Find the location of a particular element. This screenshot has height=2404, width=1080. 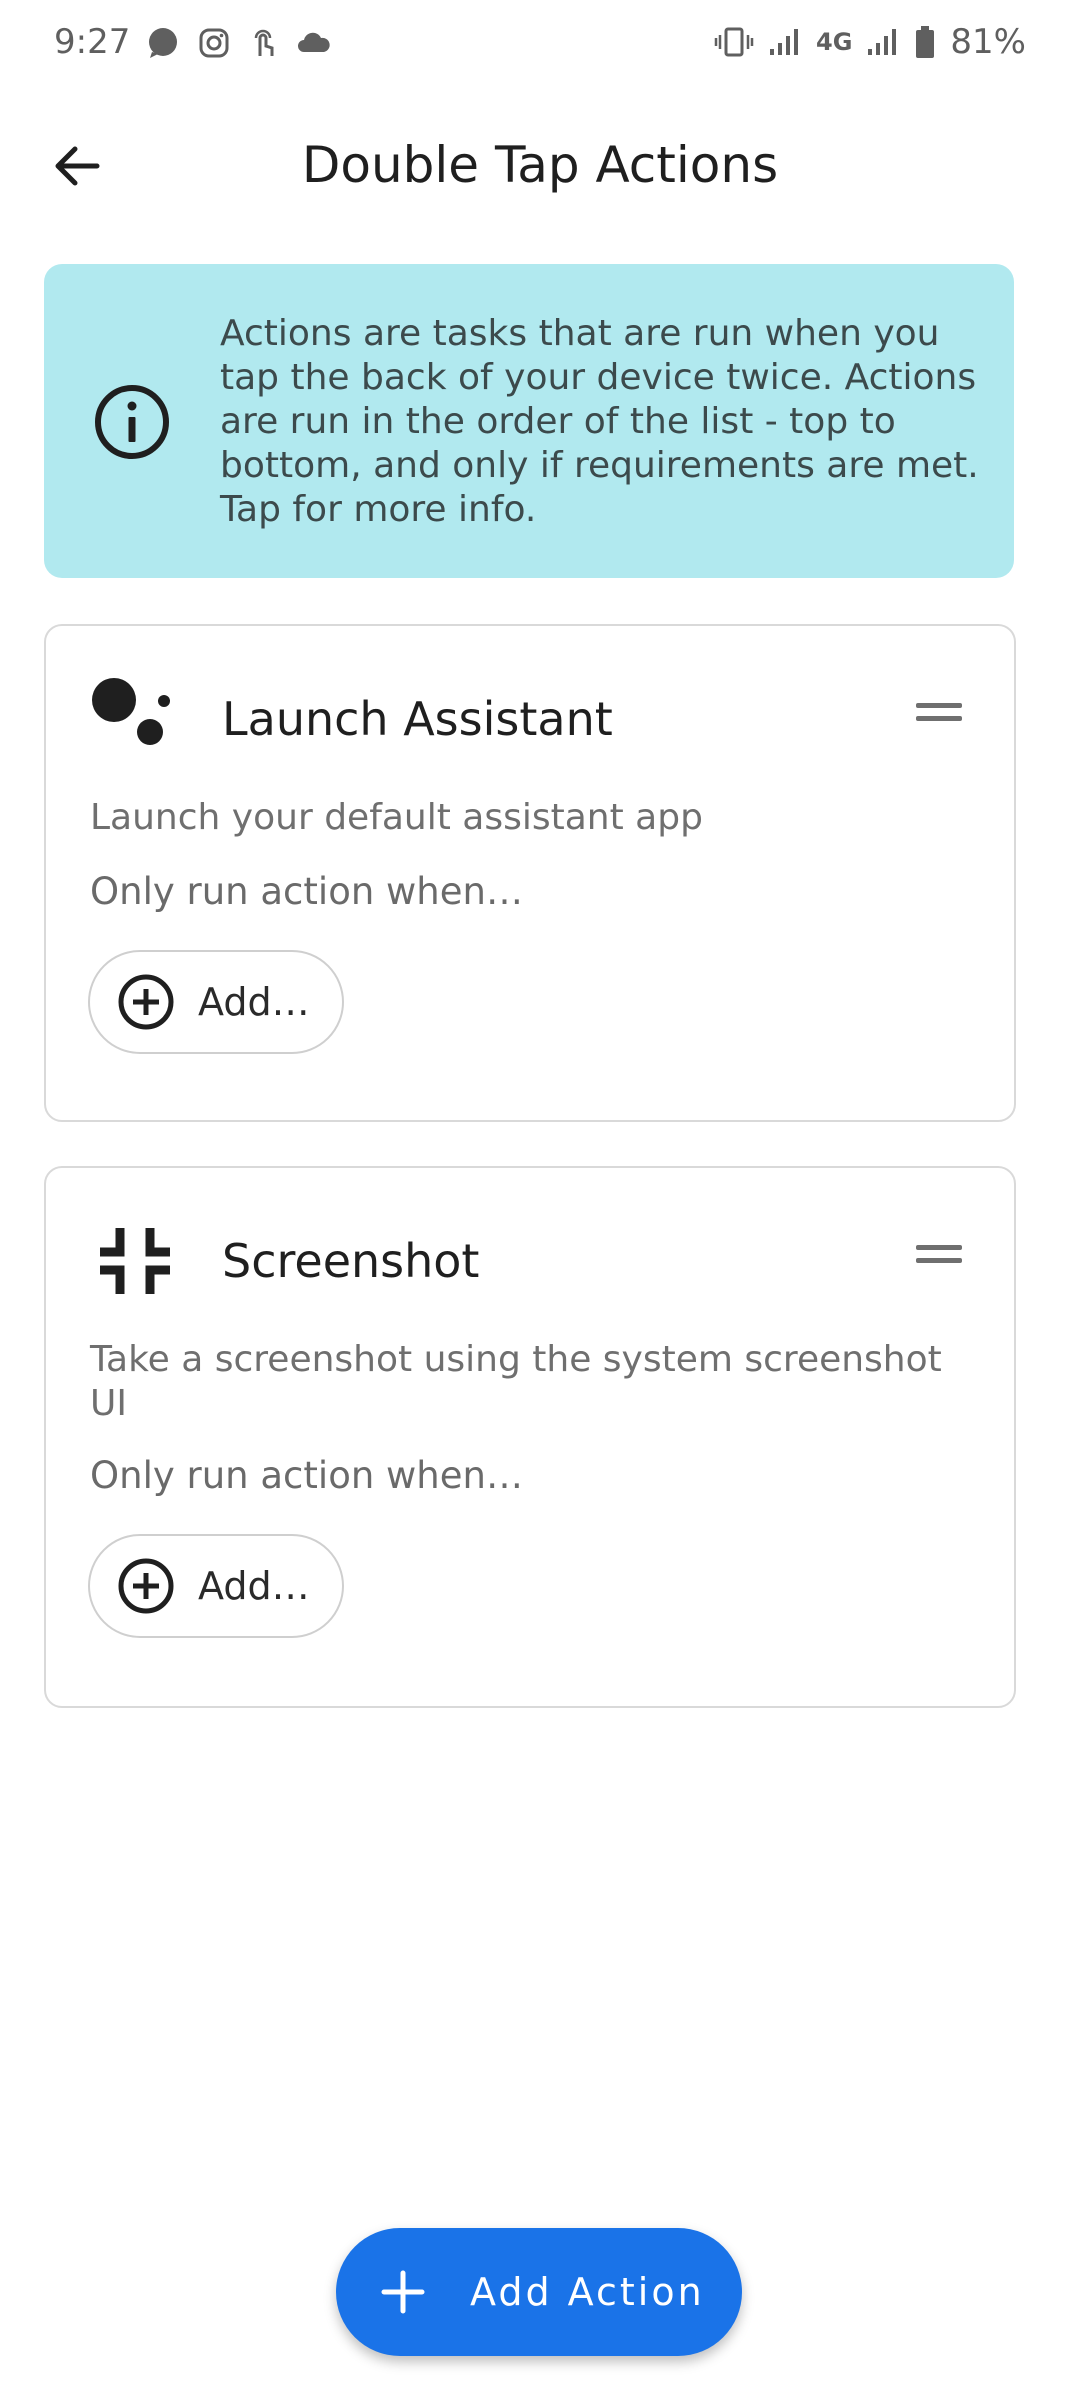

status-time: 9:27 is located at coordinates (92, 42).